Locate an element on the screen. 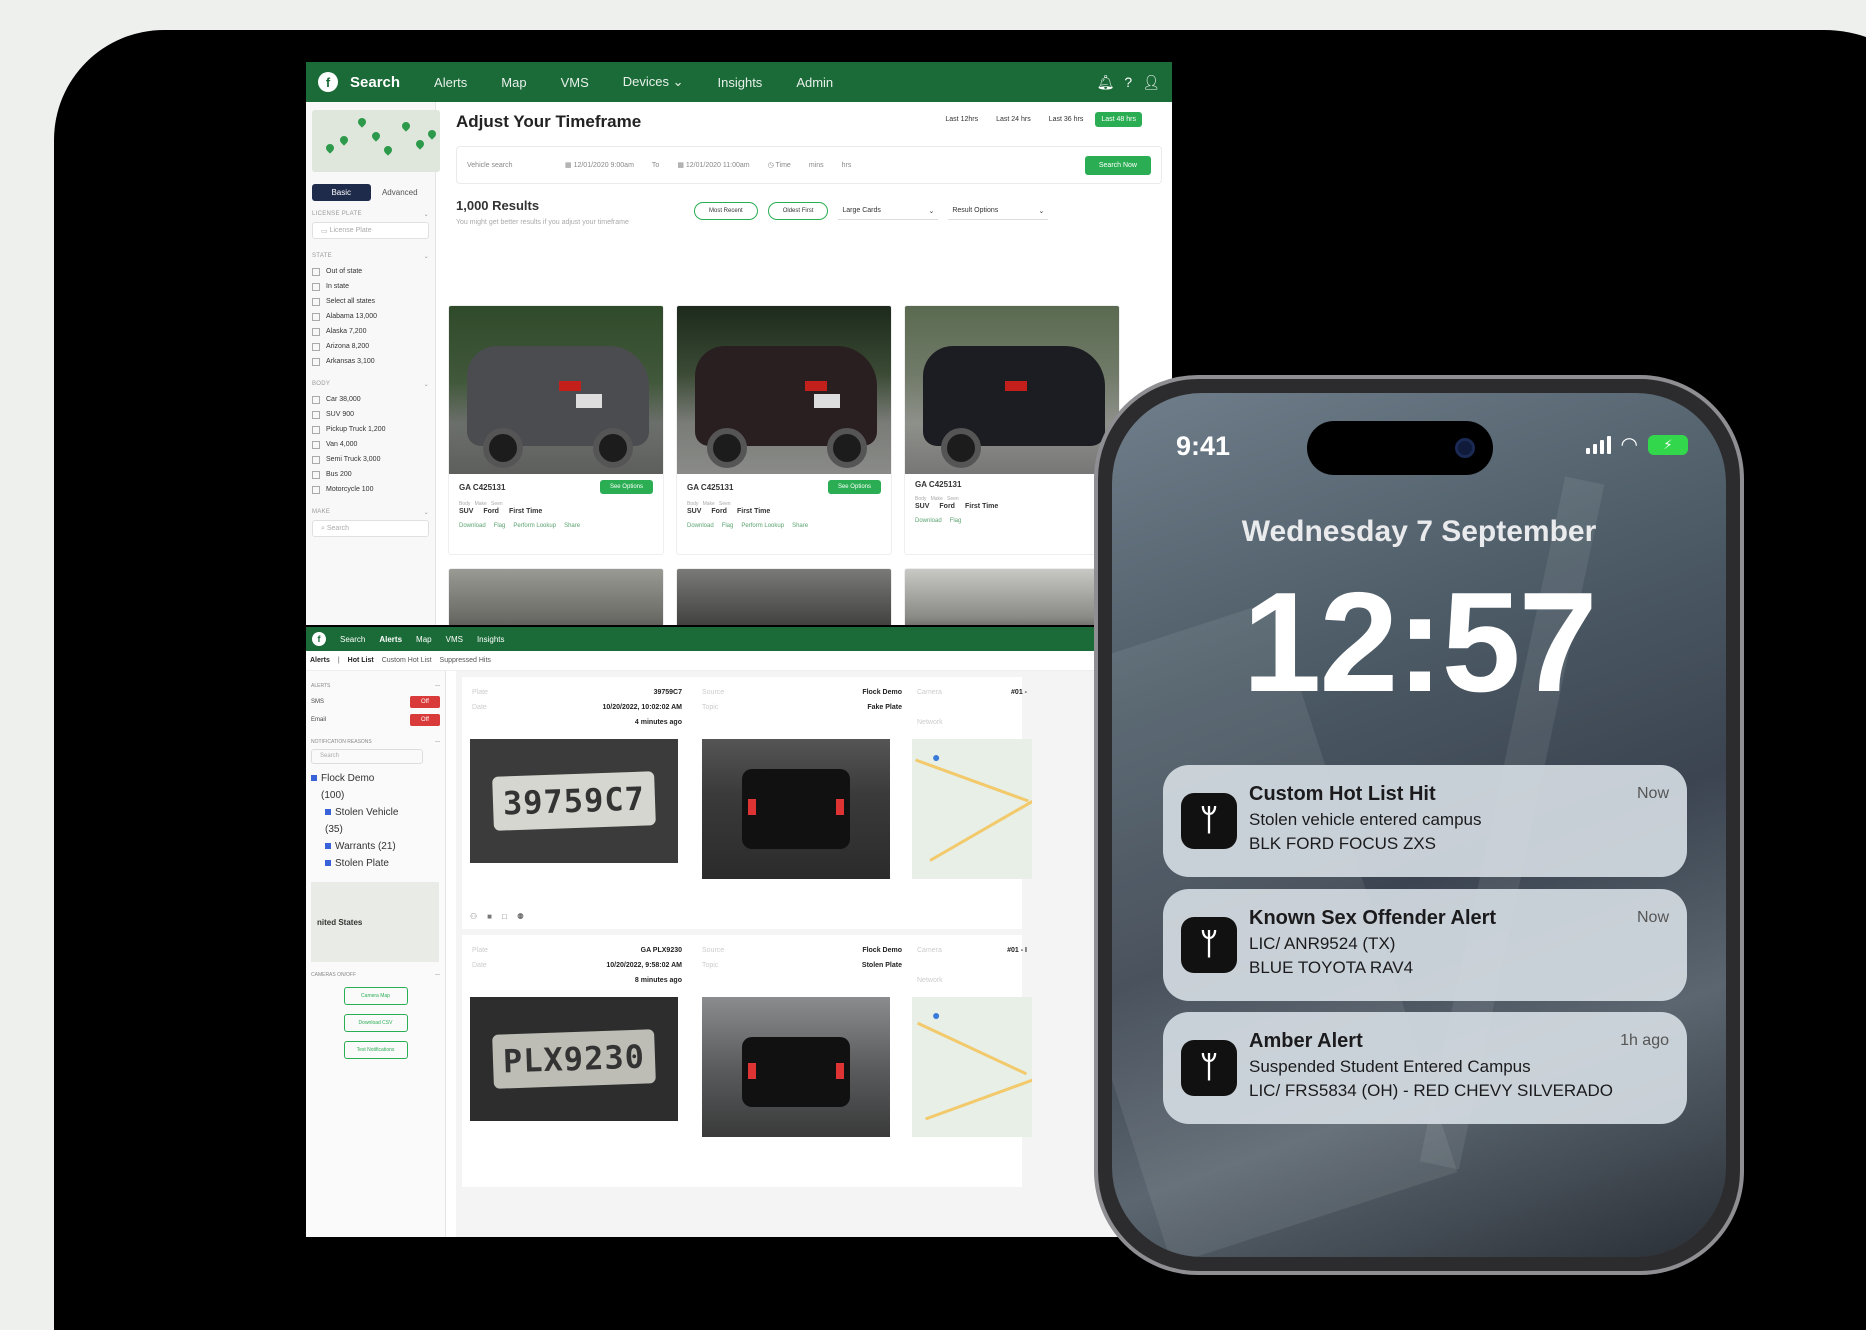 Image resolution: width=1866 pixels, height=1330 pixels. range-36: Last 36 hrs is located at coordinates (1066, 119).